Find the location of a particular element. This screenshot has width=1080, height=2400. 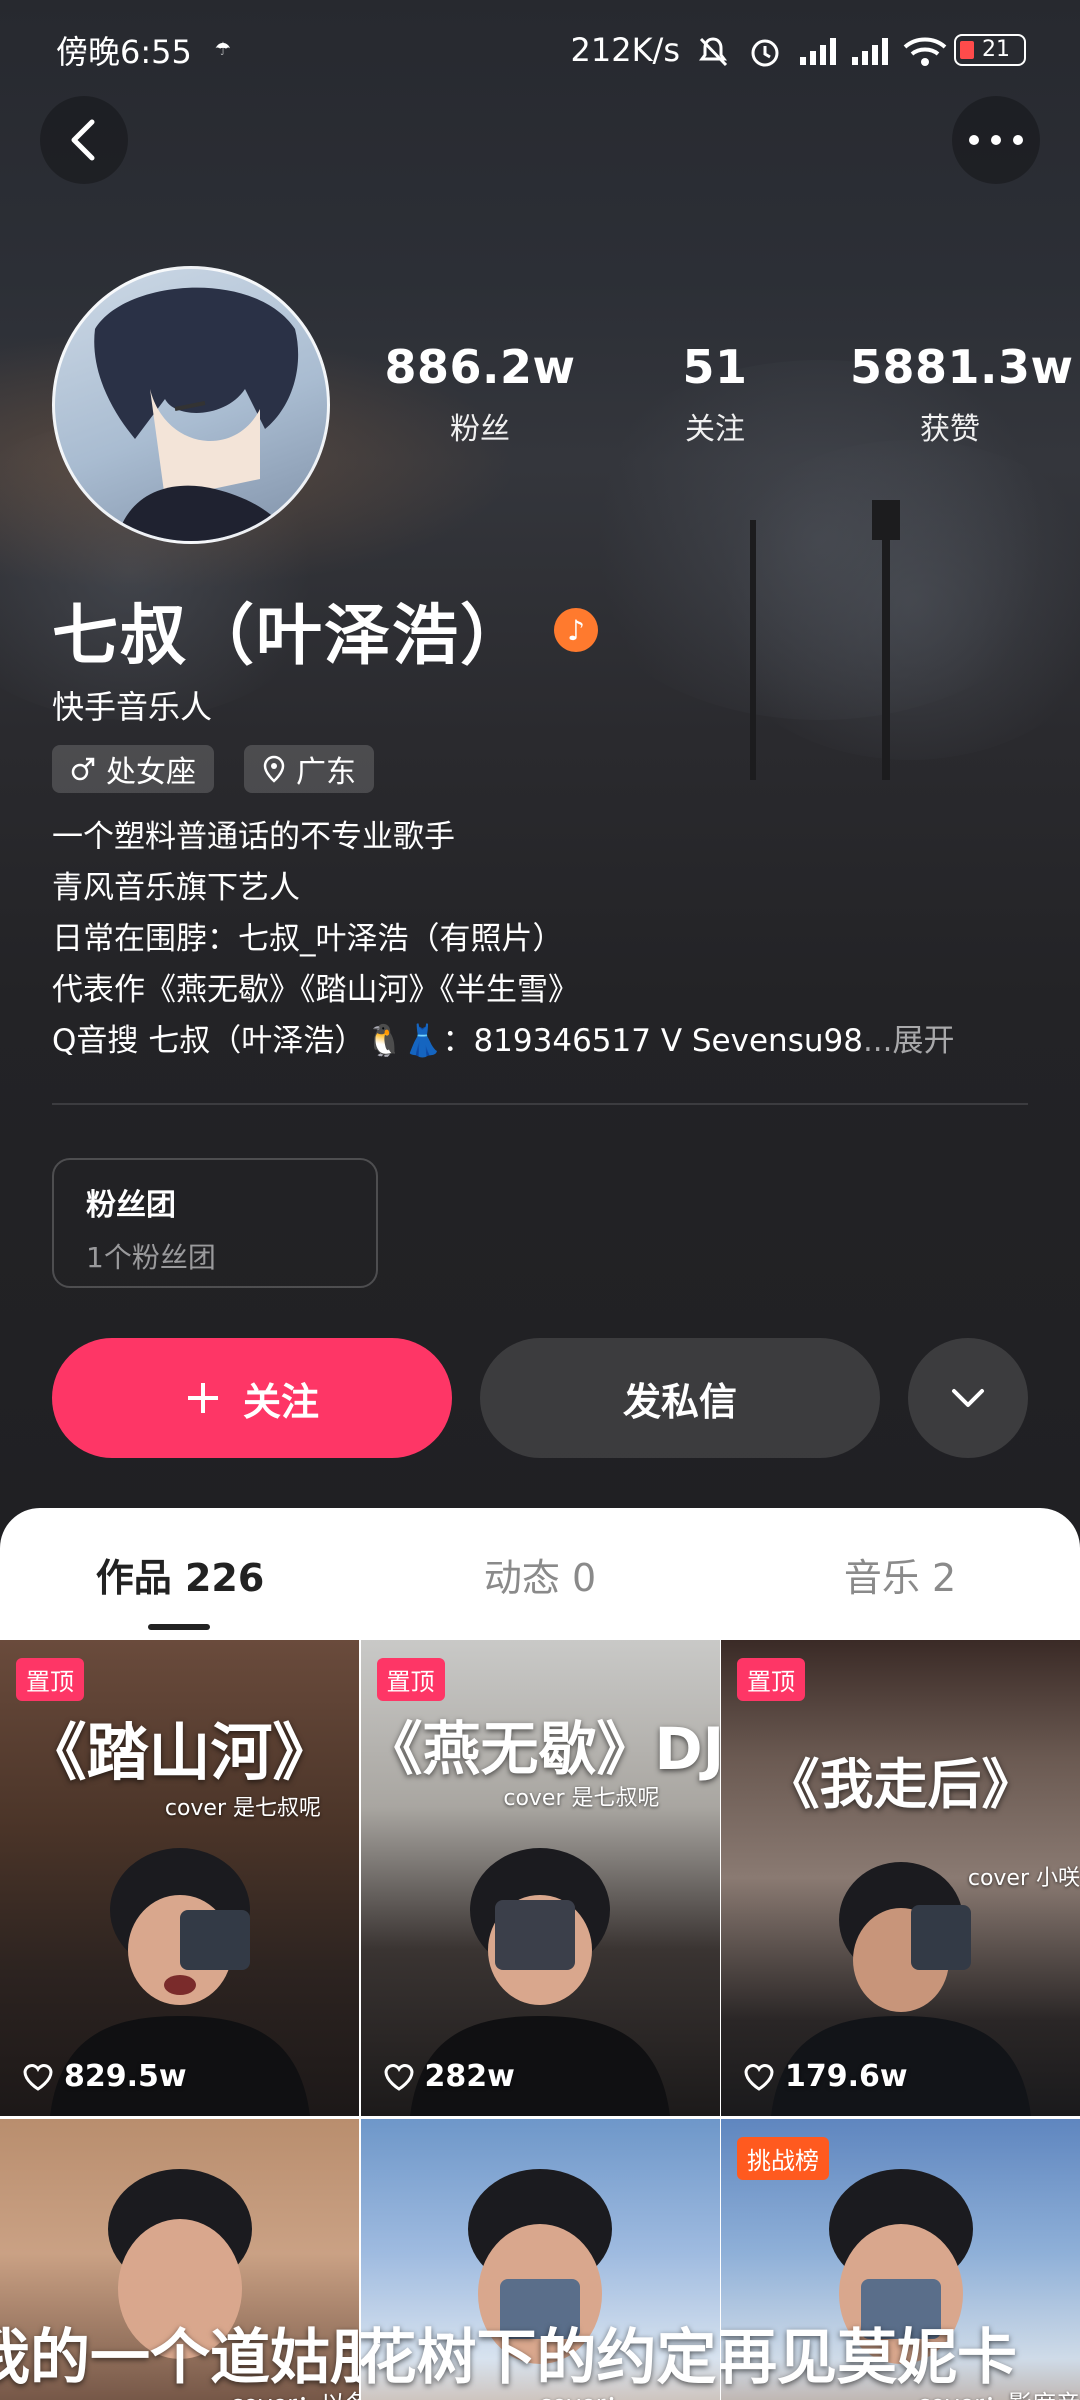

back-button is located at coordinates (84, 140).